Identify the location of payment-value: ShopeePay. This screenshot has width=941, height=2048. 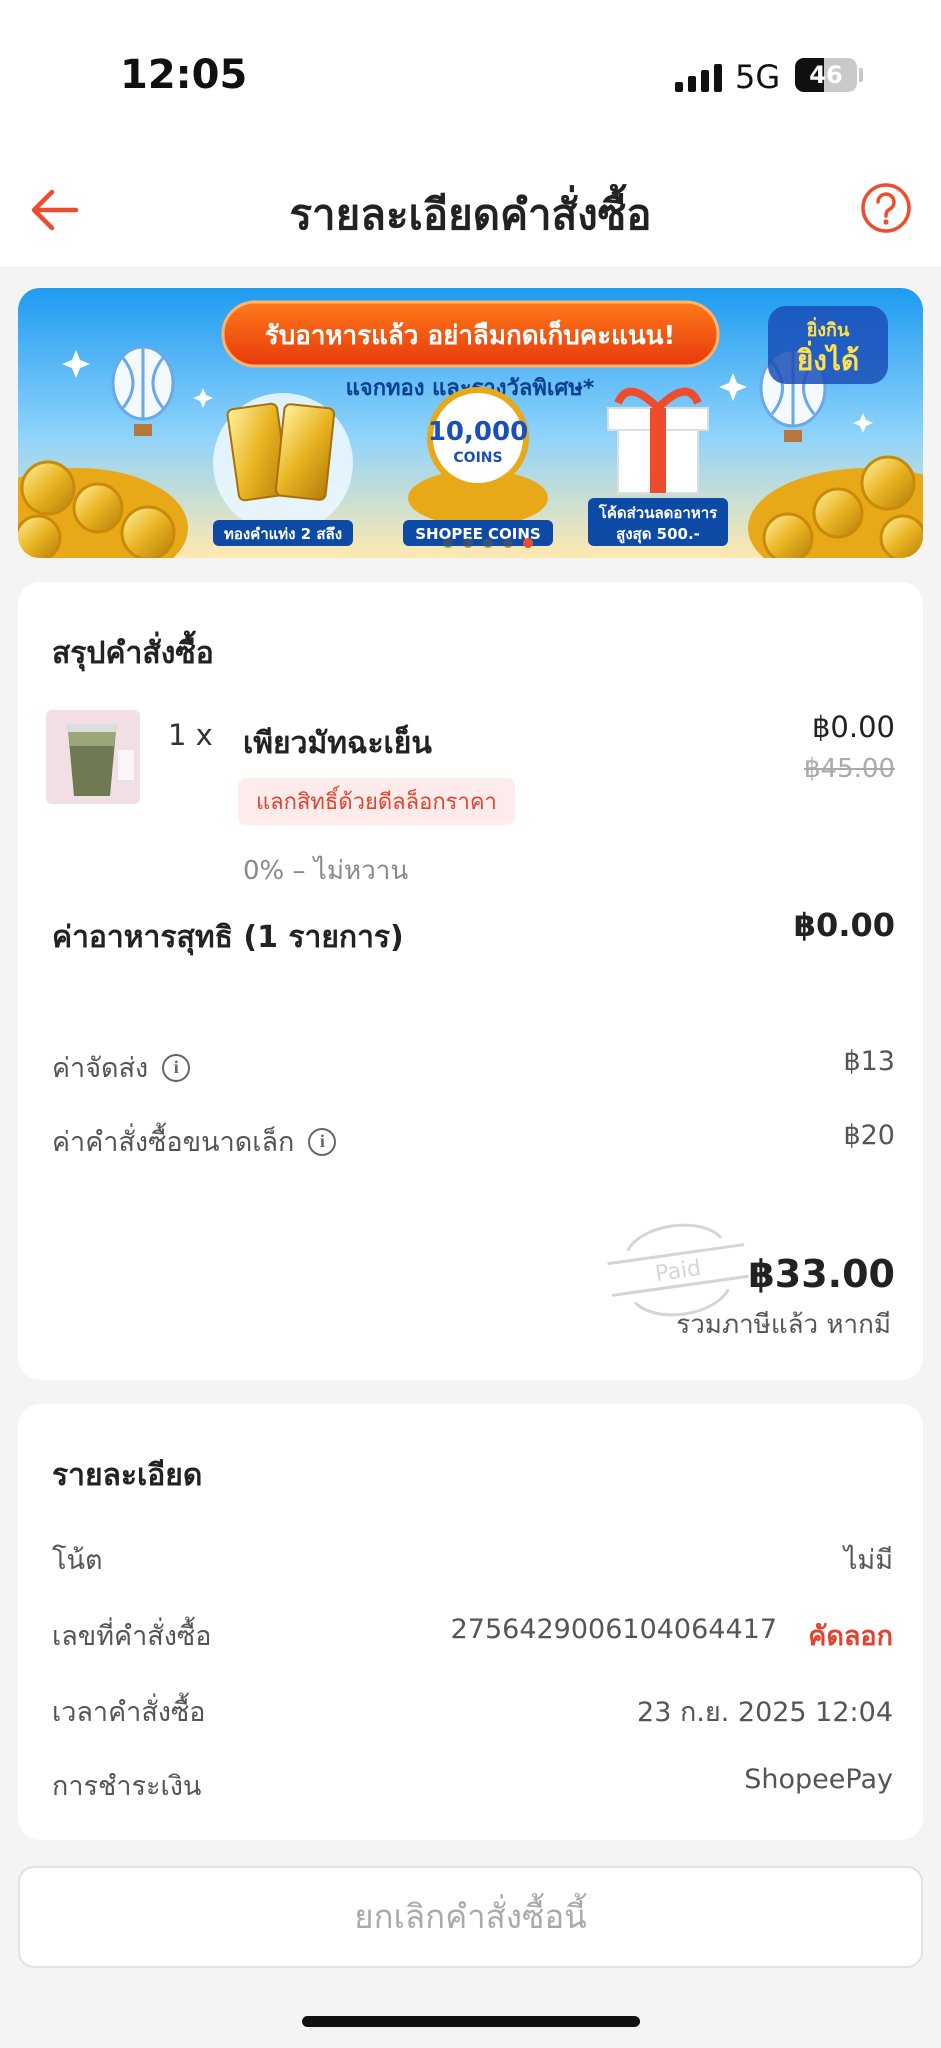
(818, 1779).